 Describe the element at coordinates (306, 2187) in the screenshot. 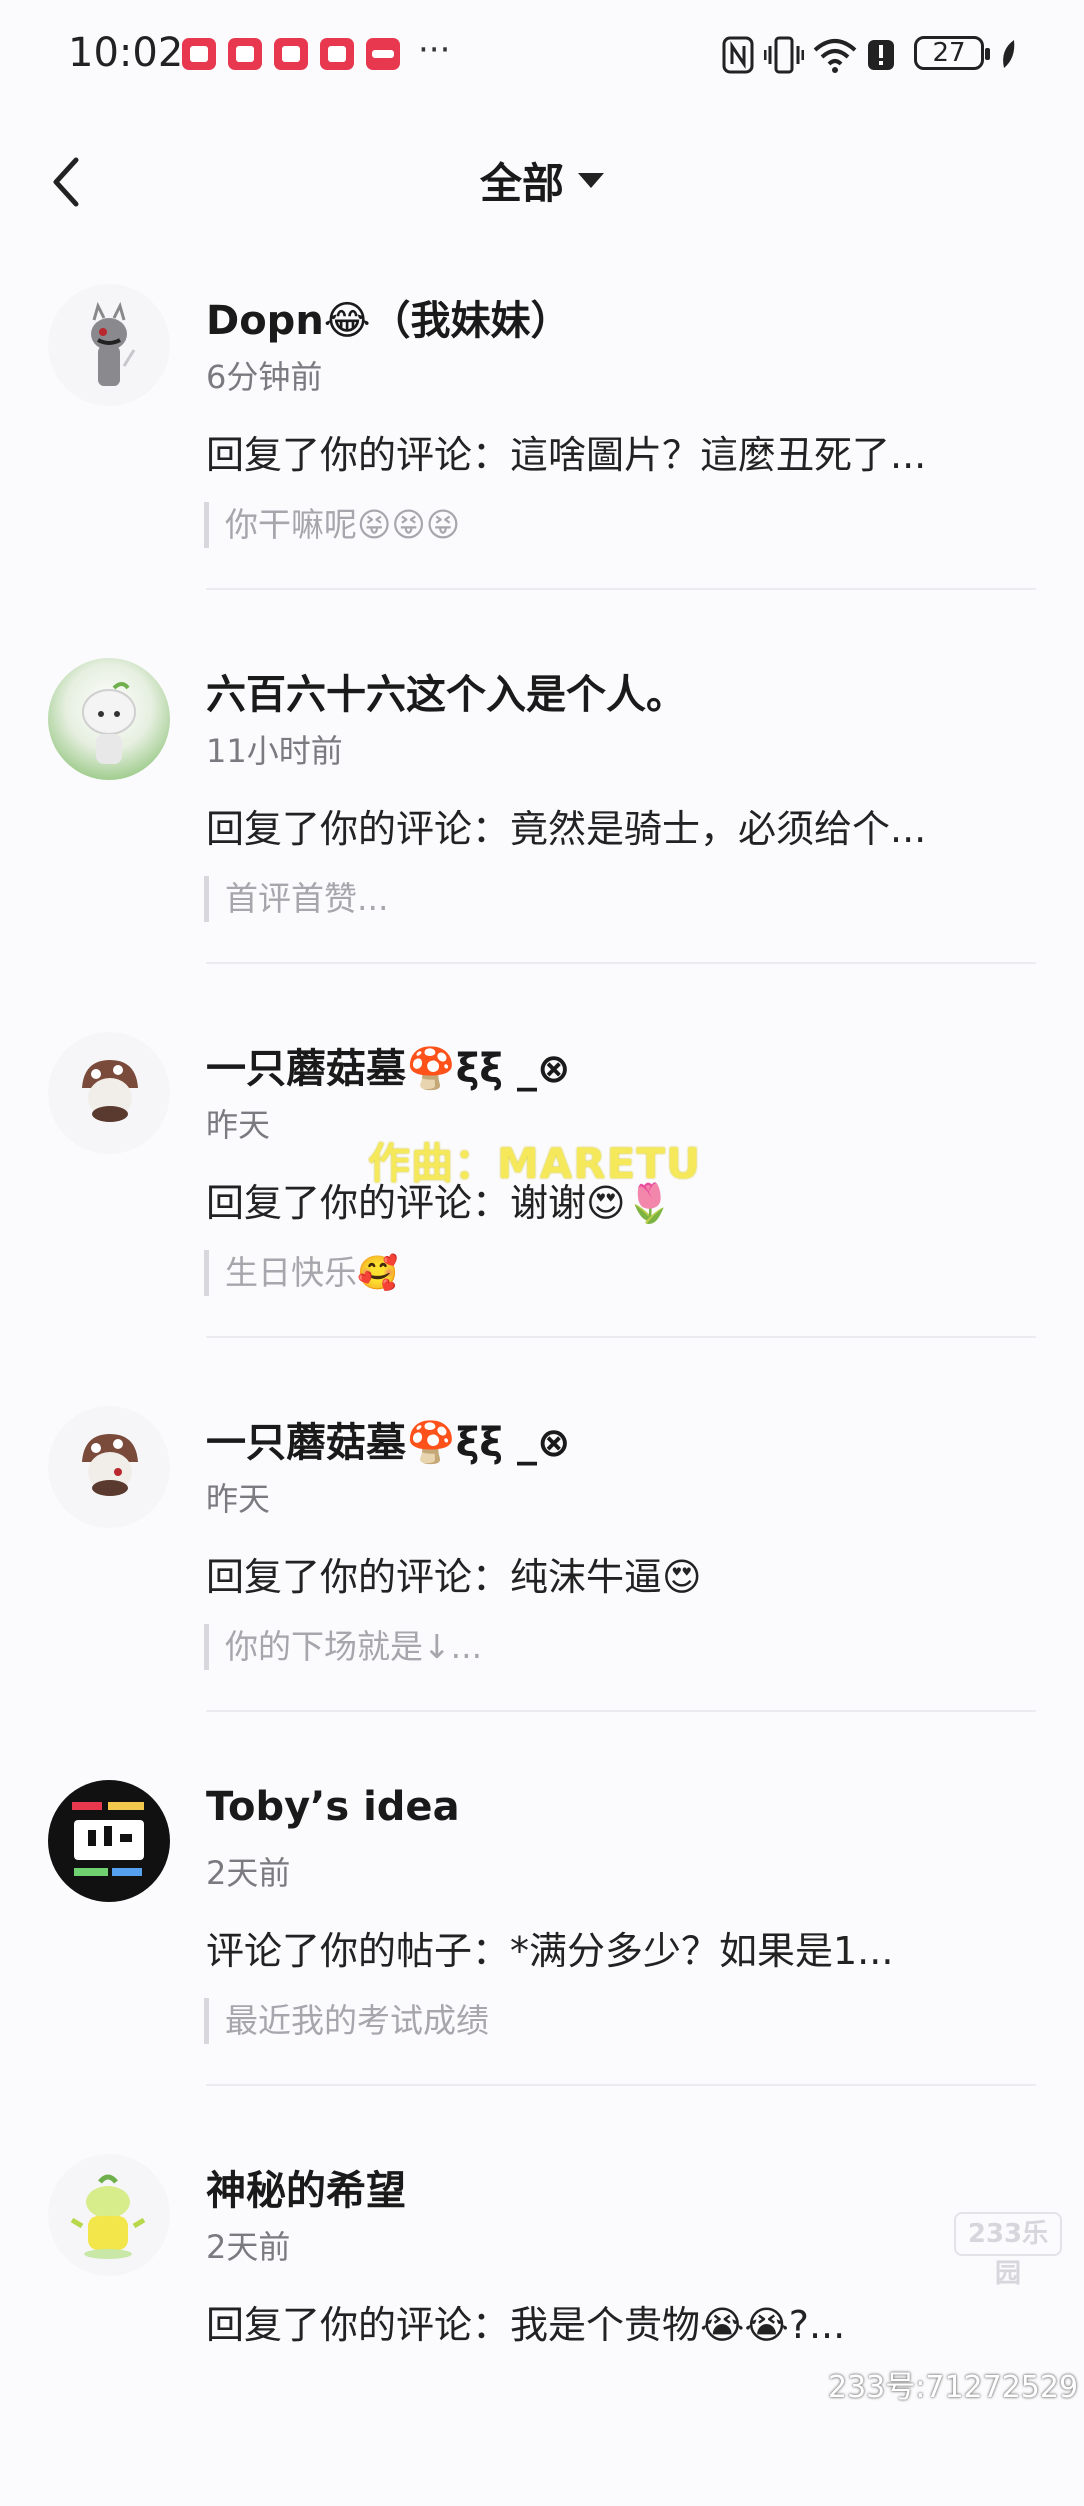

I see `user-name: 神秘的希望` at that location.